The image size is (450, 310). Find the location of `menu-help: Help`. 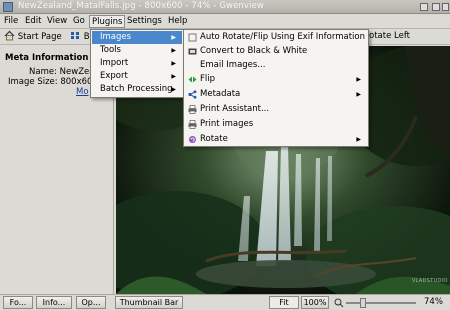

menu-help: Help is located at coordinates (177, 21).